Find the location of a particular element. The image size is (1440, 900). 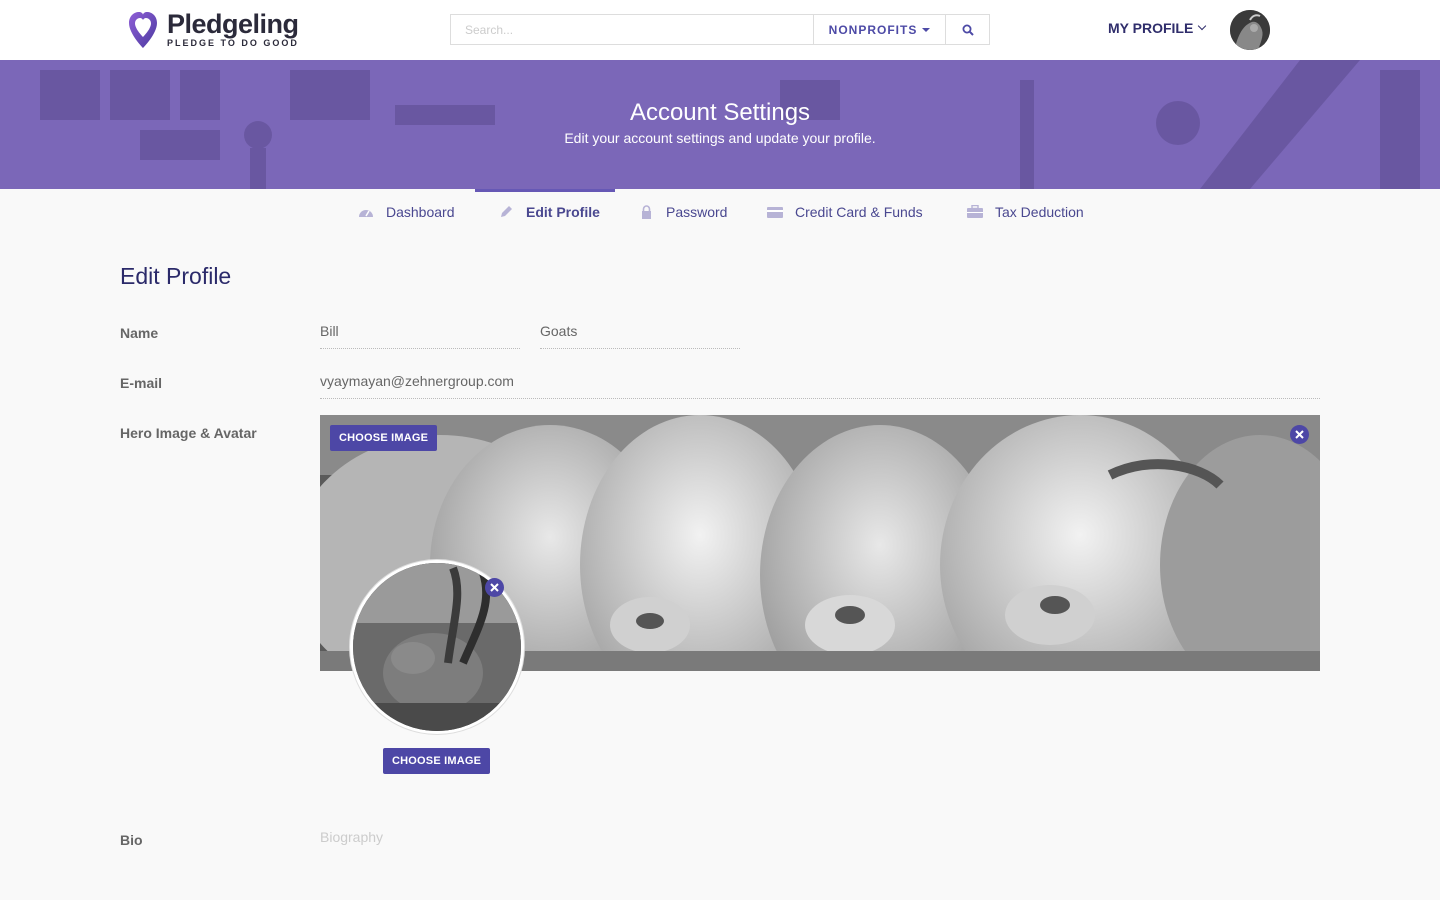

remove-avatar-button is located at coordinates (494, 587).